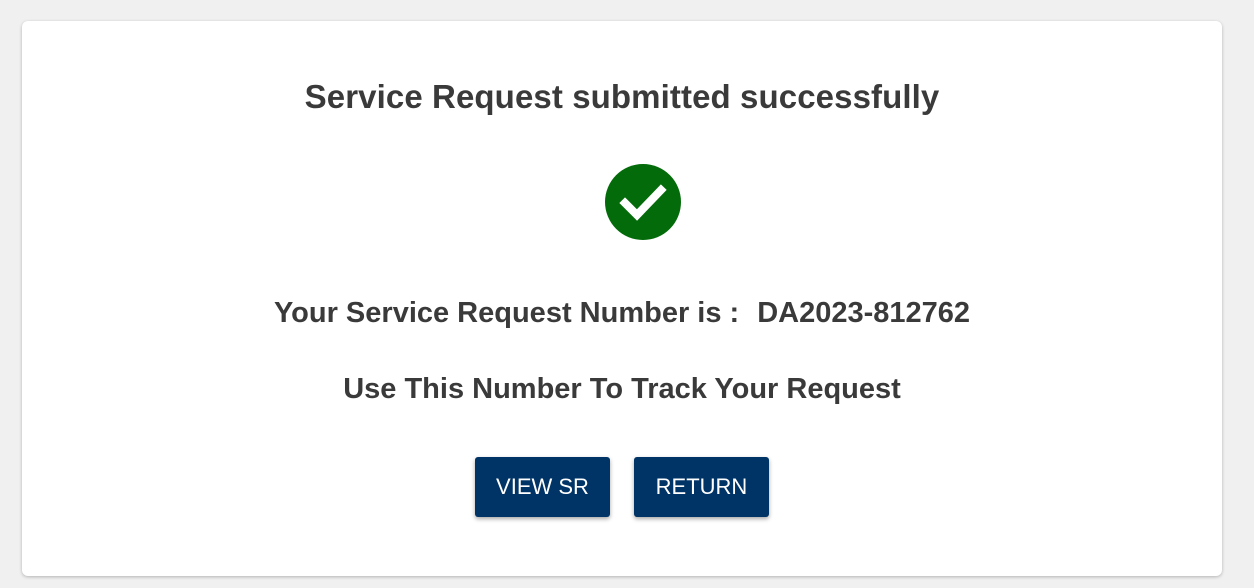  I want to click on sr-number-label: Your Service Request Number is :, so click(506, 313).